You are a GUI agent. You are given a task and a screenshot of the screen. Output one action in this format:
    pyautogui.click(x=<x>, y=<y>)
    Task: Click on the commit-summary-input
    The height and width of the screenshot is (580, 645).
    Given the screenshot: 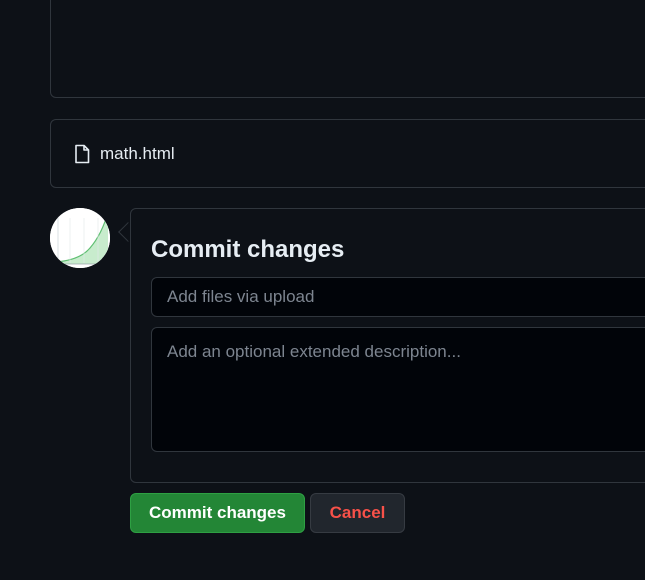 What is the action you would take?
    pyautogui.click(x=398, y=297)
    